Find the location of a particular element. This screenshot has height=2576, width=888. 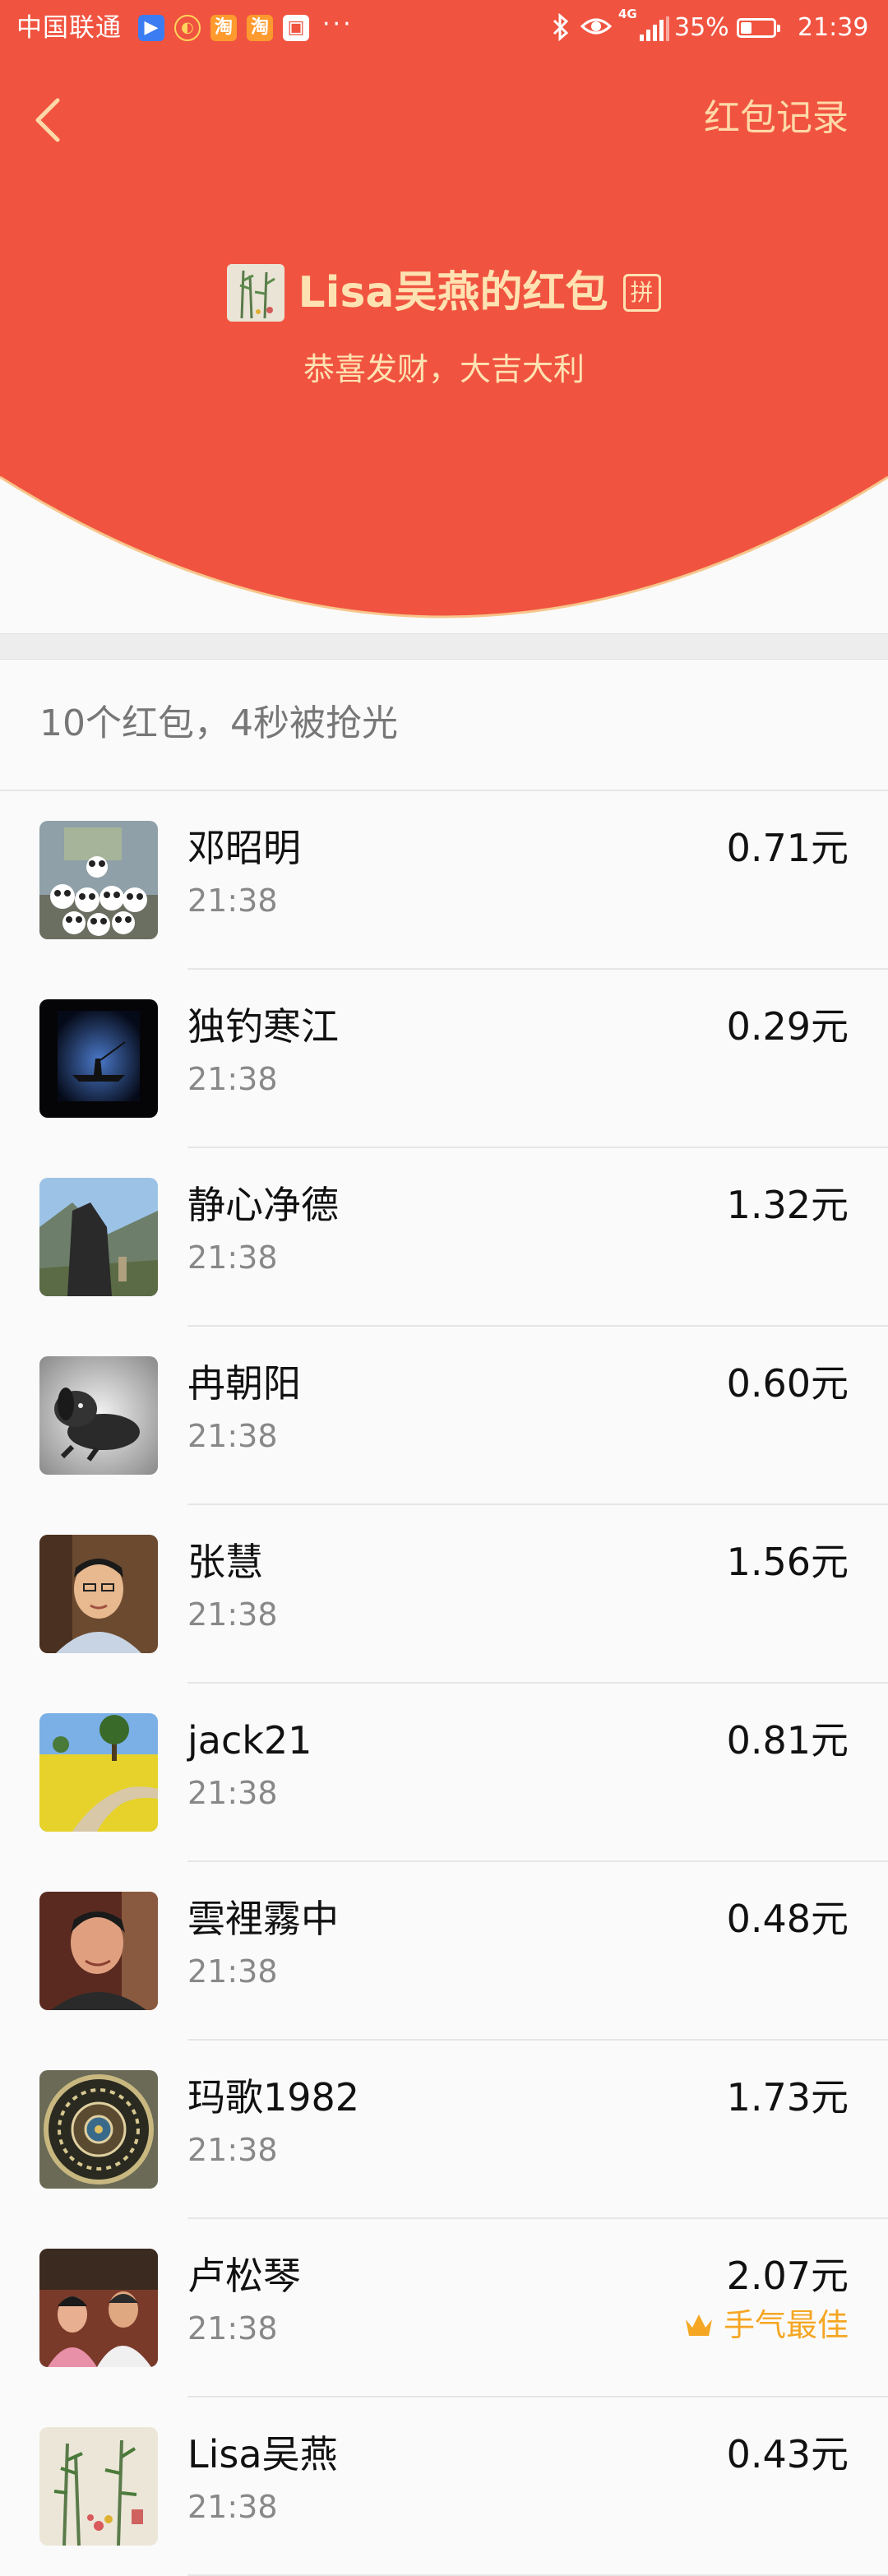

amount: 0.29元 is located at coordinates (787, 1026).